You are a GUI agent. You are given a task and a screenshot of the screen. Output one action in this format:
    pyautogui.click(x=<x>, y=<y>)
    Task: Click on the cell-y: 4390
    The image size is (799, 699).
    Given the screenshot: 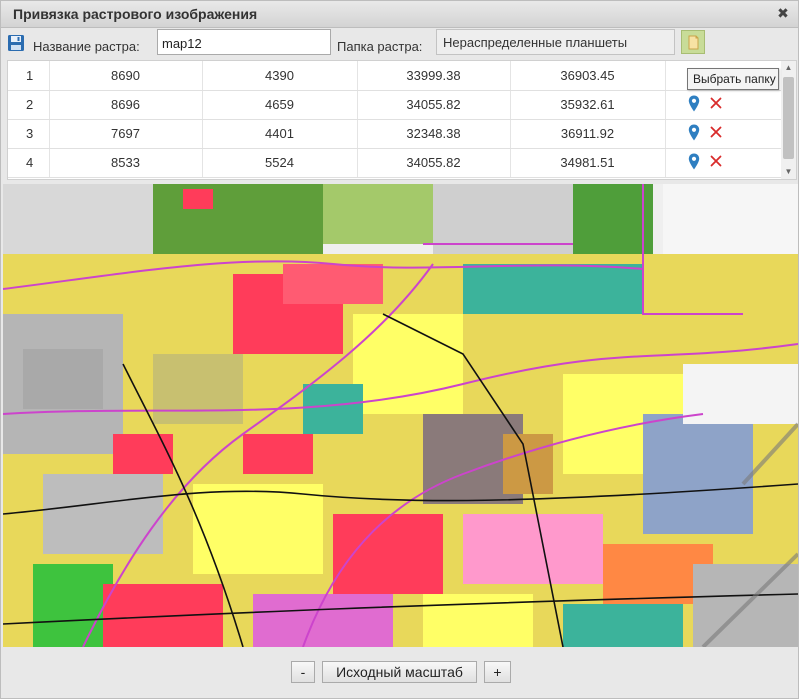 What is the action you would take?
    pyautogui.click(x=280, y=76)
    